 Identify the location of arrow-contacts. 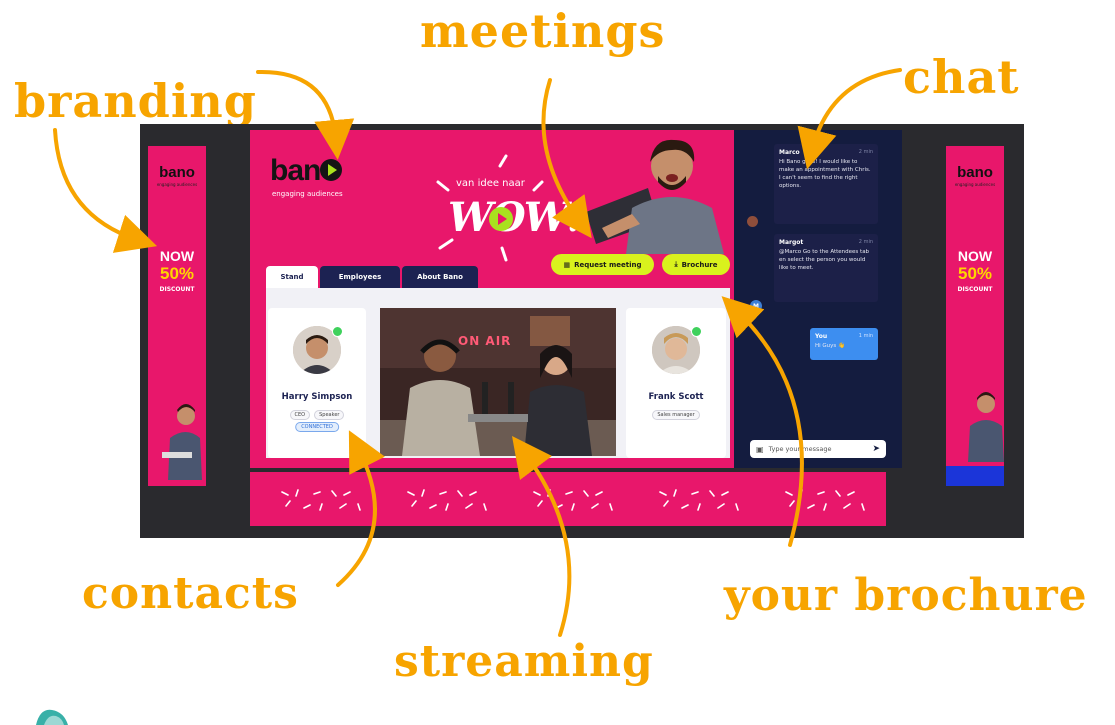
(360, 508).